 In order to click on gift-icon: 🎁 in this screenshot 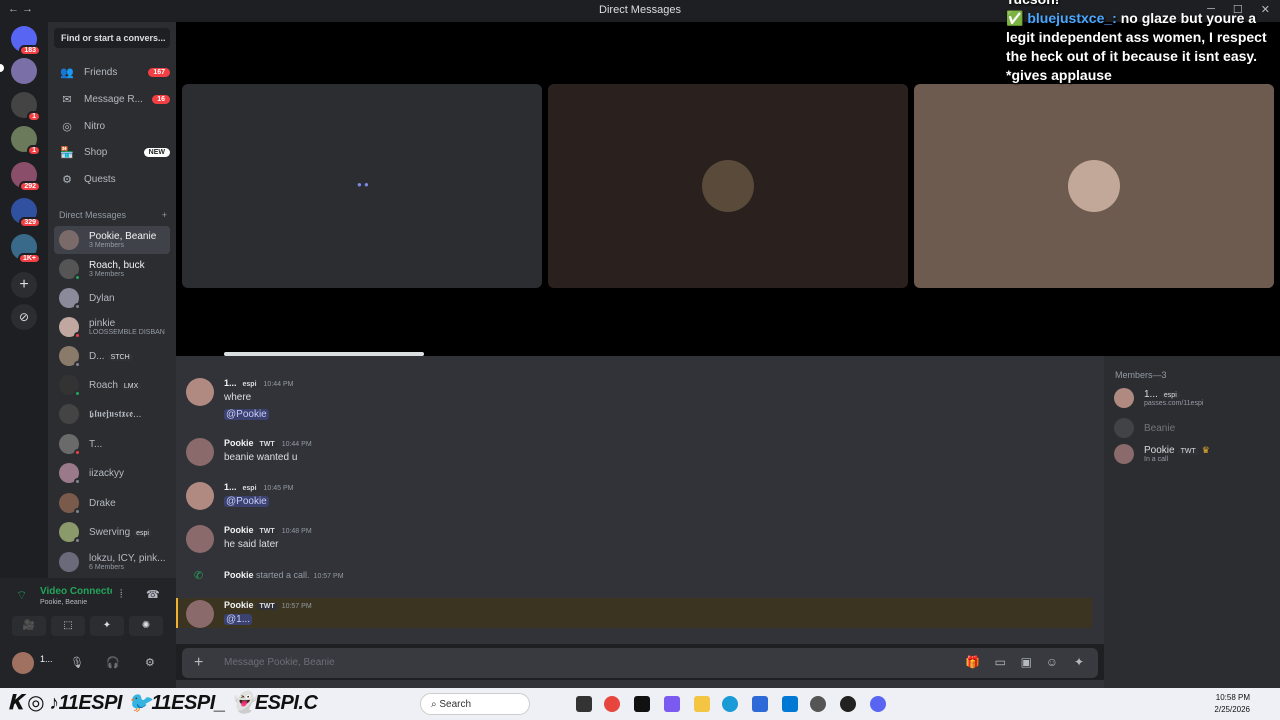, I will do `click(972, 662)`.